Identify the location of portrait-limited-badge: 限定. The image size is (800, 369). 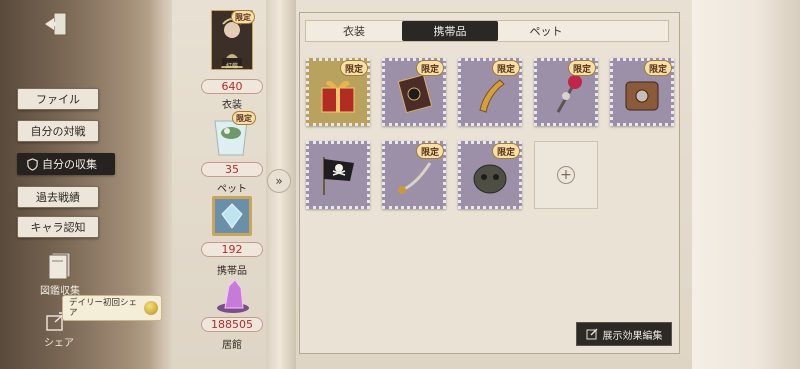
(243, 17).